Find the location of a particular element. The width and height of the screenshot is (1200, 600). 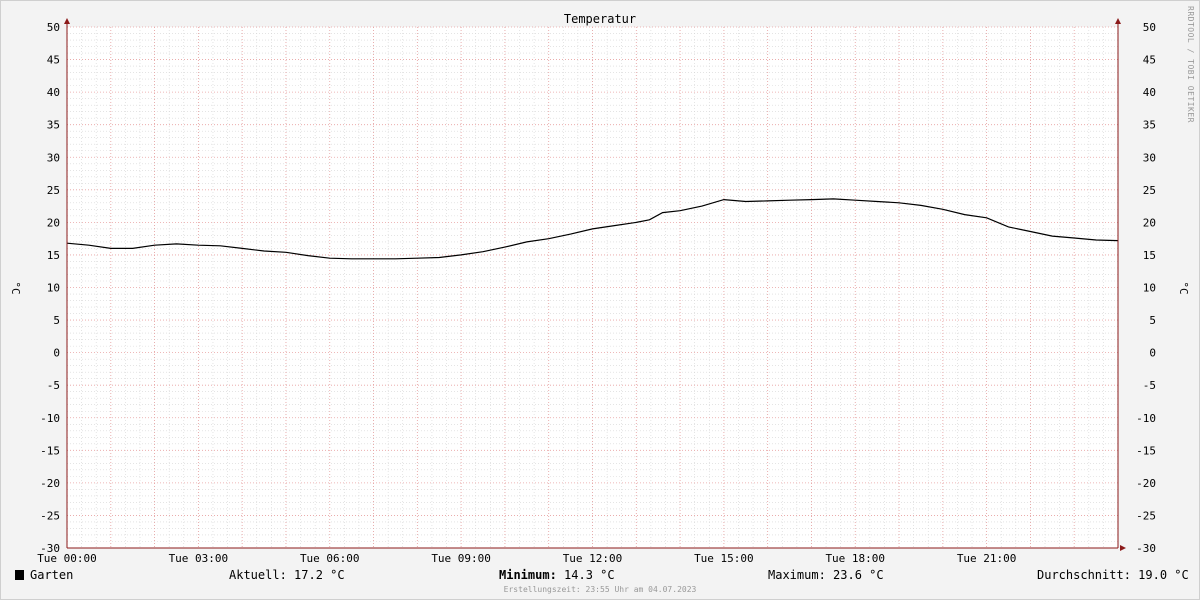

x-tick-label: Tue 21:00 is located at coordinates (987, 558).